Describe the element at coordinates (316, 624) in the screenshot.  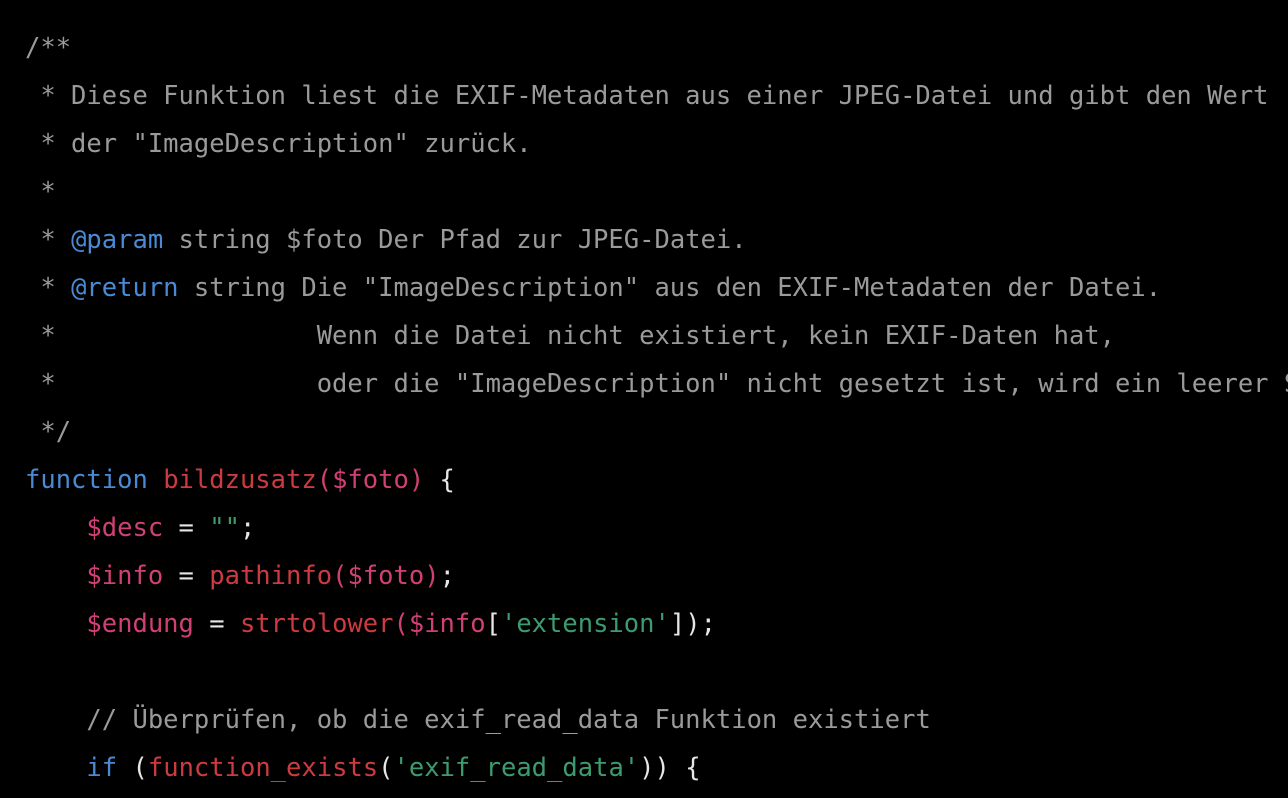
I see `code-token-function-name: strtolower` at that location.